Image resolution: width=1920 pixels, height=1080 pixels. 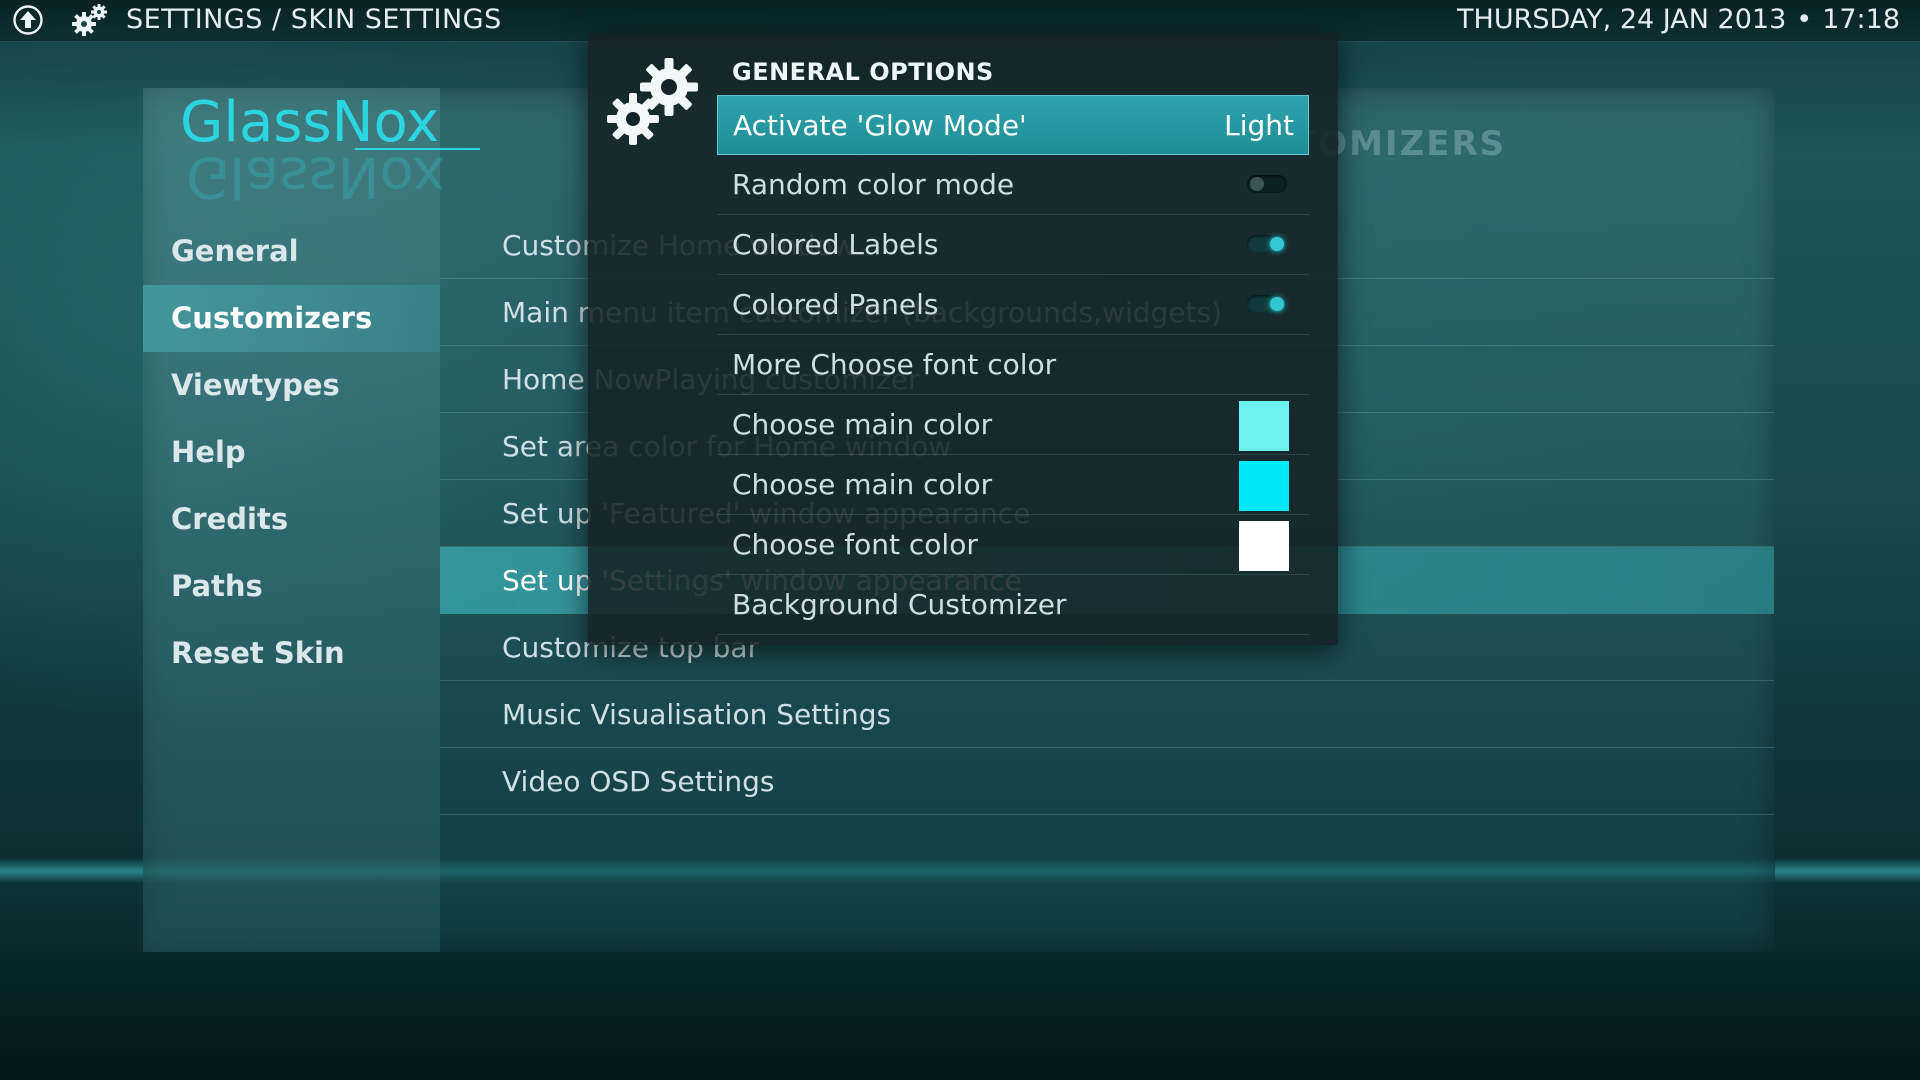 I want to click on option-glow-mode: Activate 'Glow Mode' Light, so click(x=1013, y=125).